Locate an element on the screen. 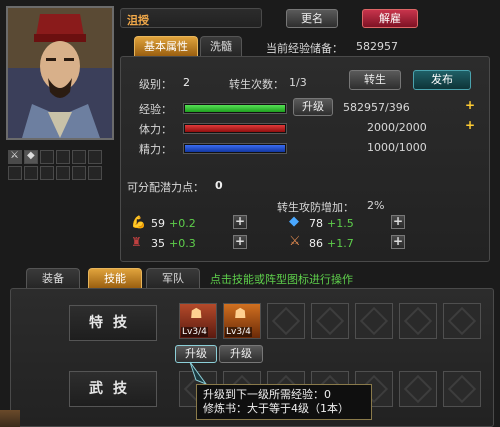  energy-value: 1000/1000 is located at coordinates (397, 147).